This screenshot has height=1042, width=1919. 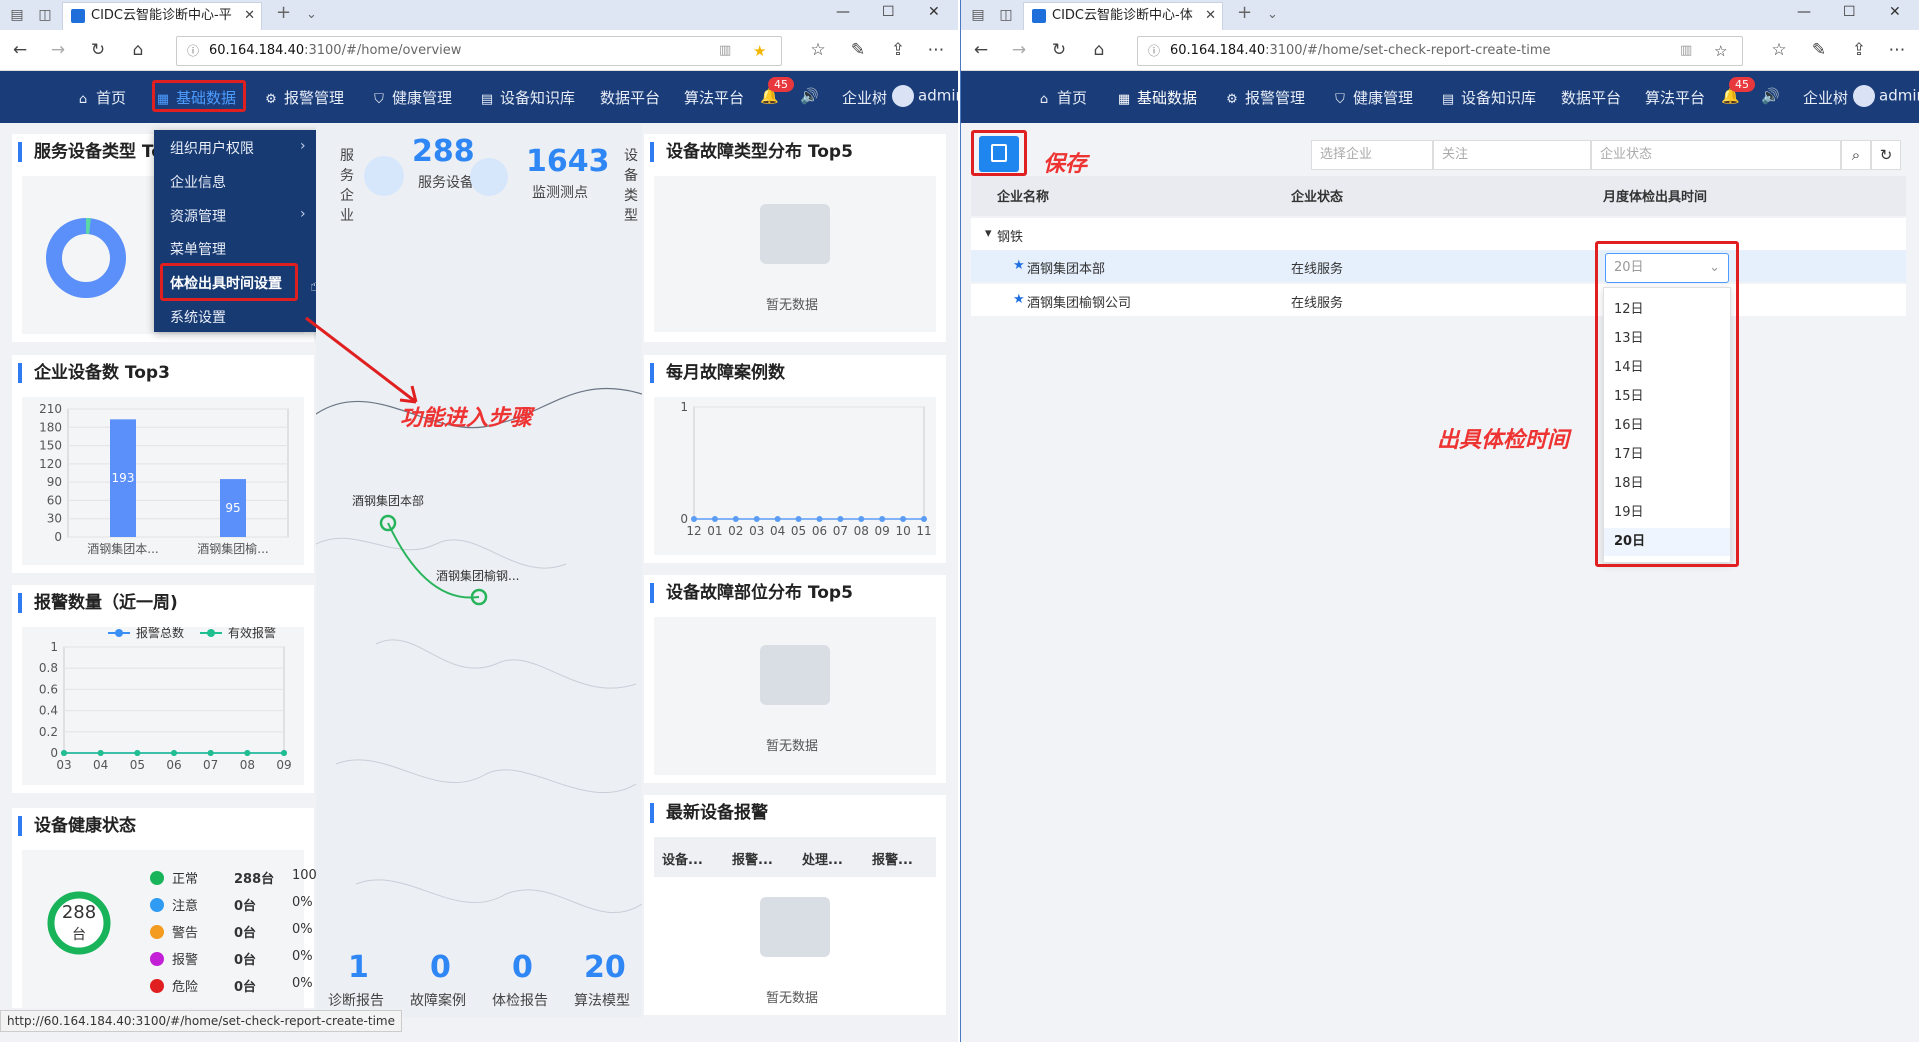 I want to click on enterprise-select: 选择企业, so click(x=1372, y=155).